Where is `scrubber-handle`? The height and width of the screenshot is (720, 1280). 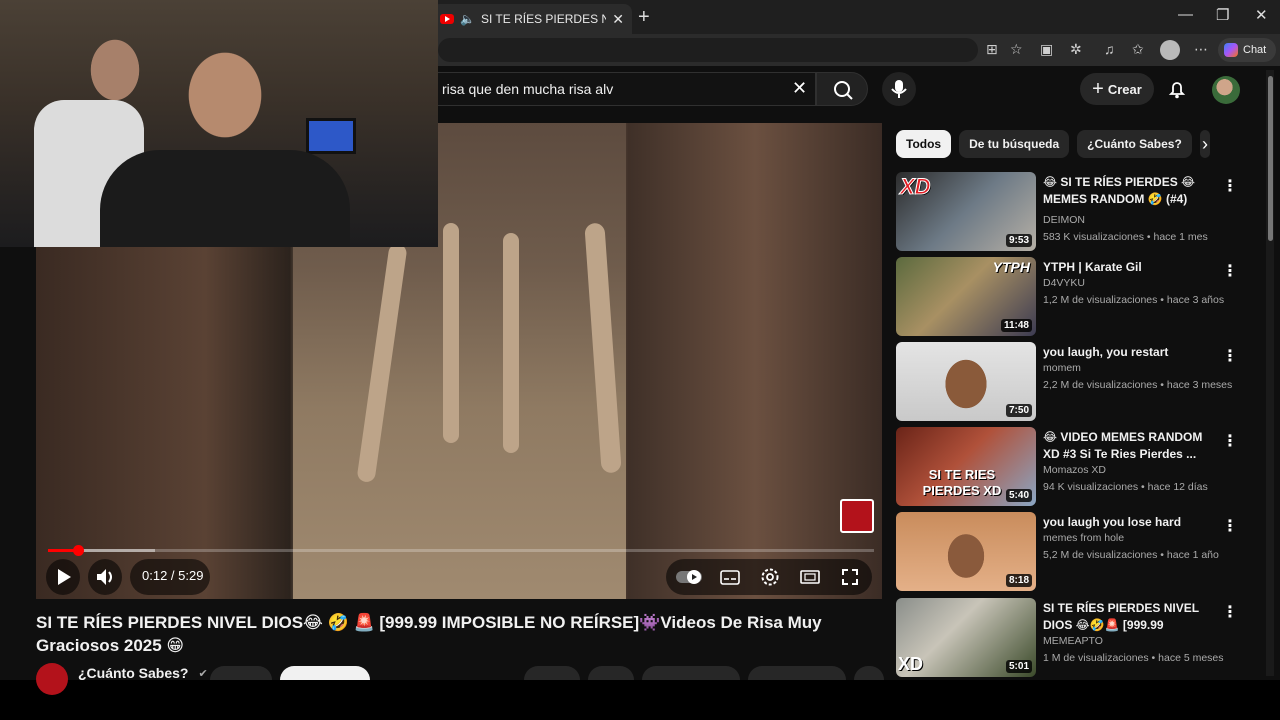 scrubber-handle is located at coordinates (79, 550).